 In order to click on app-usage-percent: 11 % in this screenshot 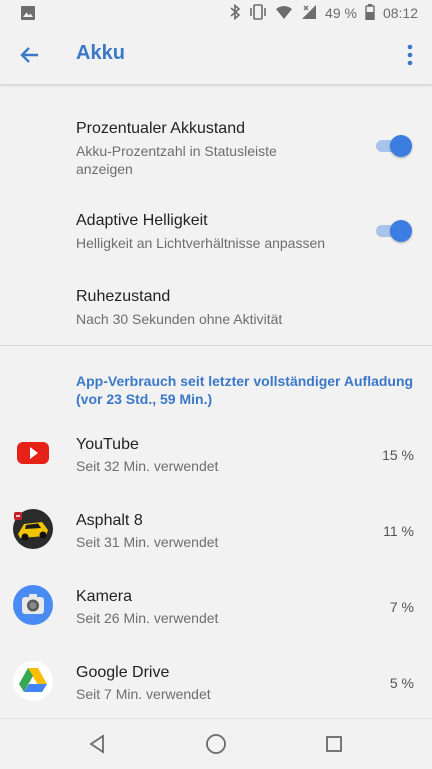, I will do `click(398, 531)`.